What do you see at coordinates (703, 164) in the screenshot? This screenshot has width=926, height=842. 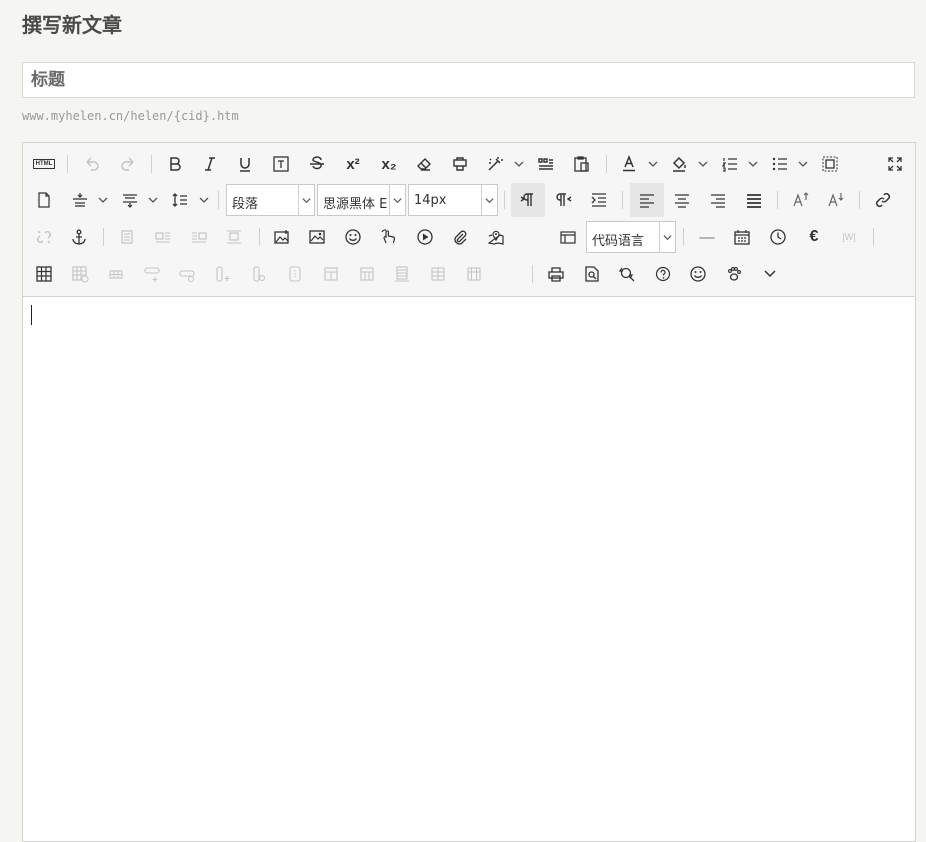 I see `background-color-dropdown-arrow-icon` at bounding box center [703, 164].